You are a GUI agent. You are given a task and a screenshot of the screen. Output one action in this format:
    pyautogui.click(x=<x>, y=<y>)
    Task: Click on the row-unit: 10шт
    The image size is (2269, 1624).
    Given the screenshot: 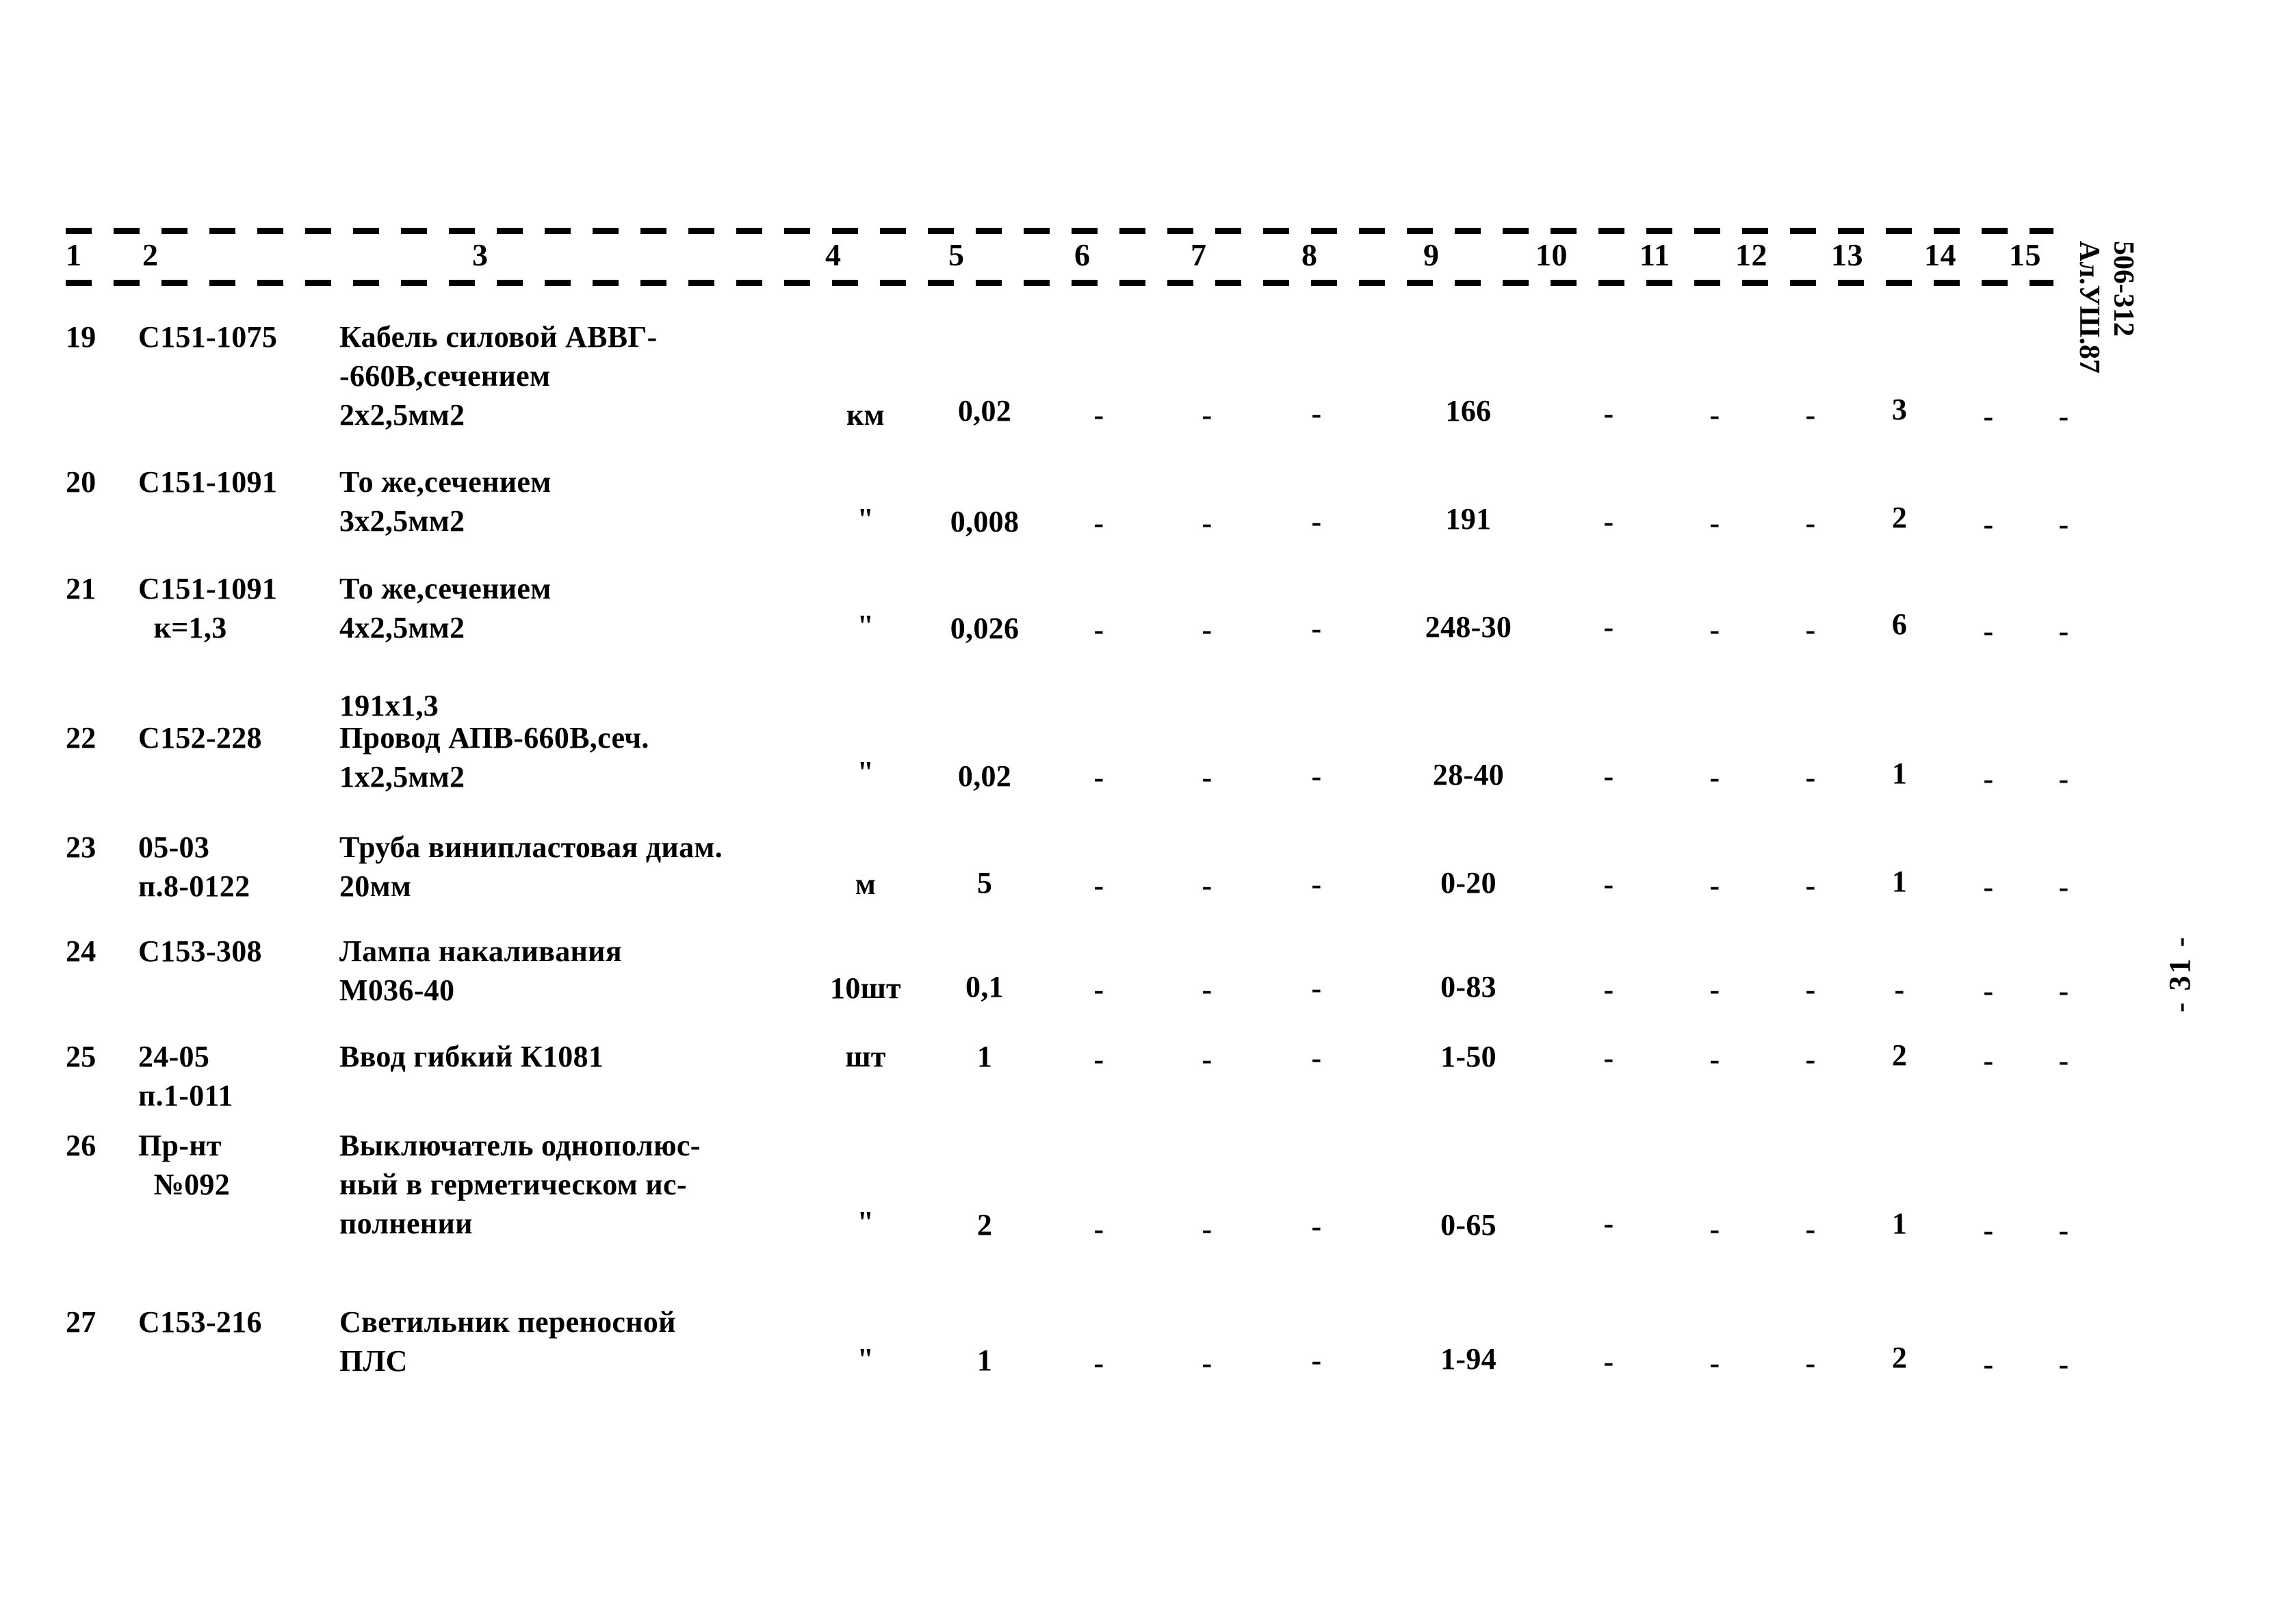 What is the action you would take?
    pyautogui.click(x=866, y=988)
    